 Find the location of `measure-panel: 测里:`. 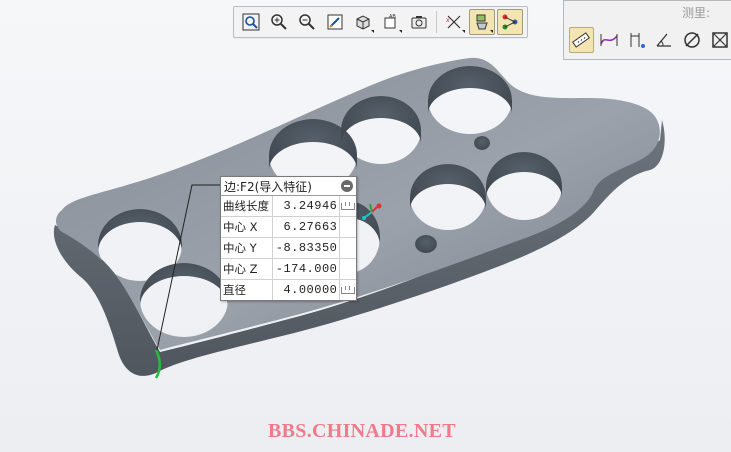

measure-panel: 测里: is located at coordinates (647, 30).